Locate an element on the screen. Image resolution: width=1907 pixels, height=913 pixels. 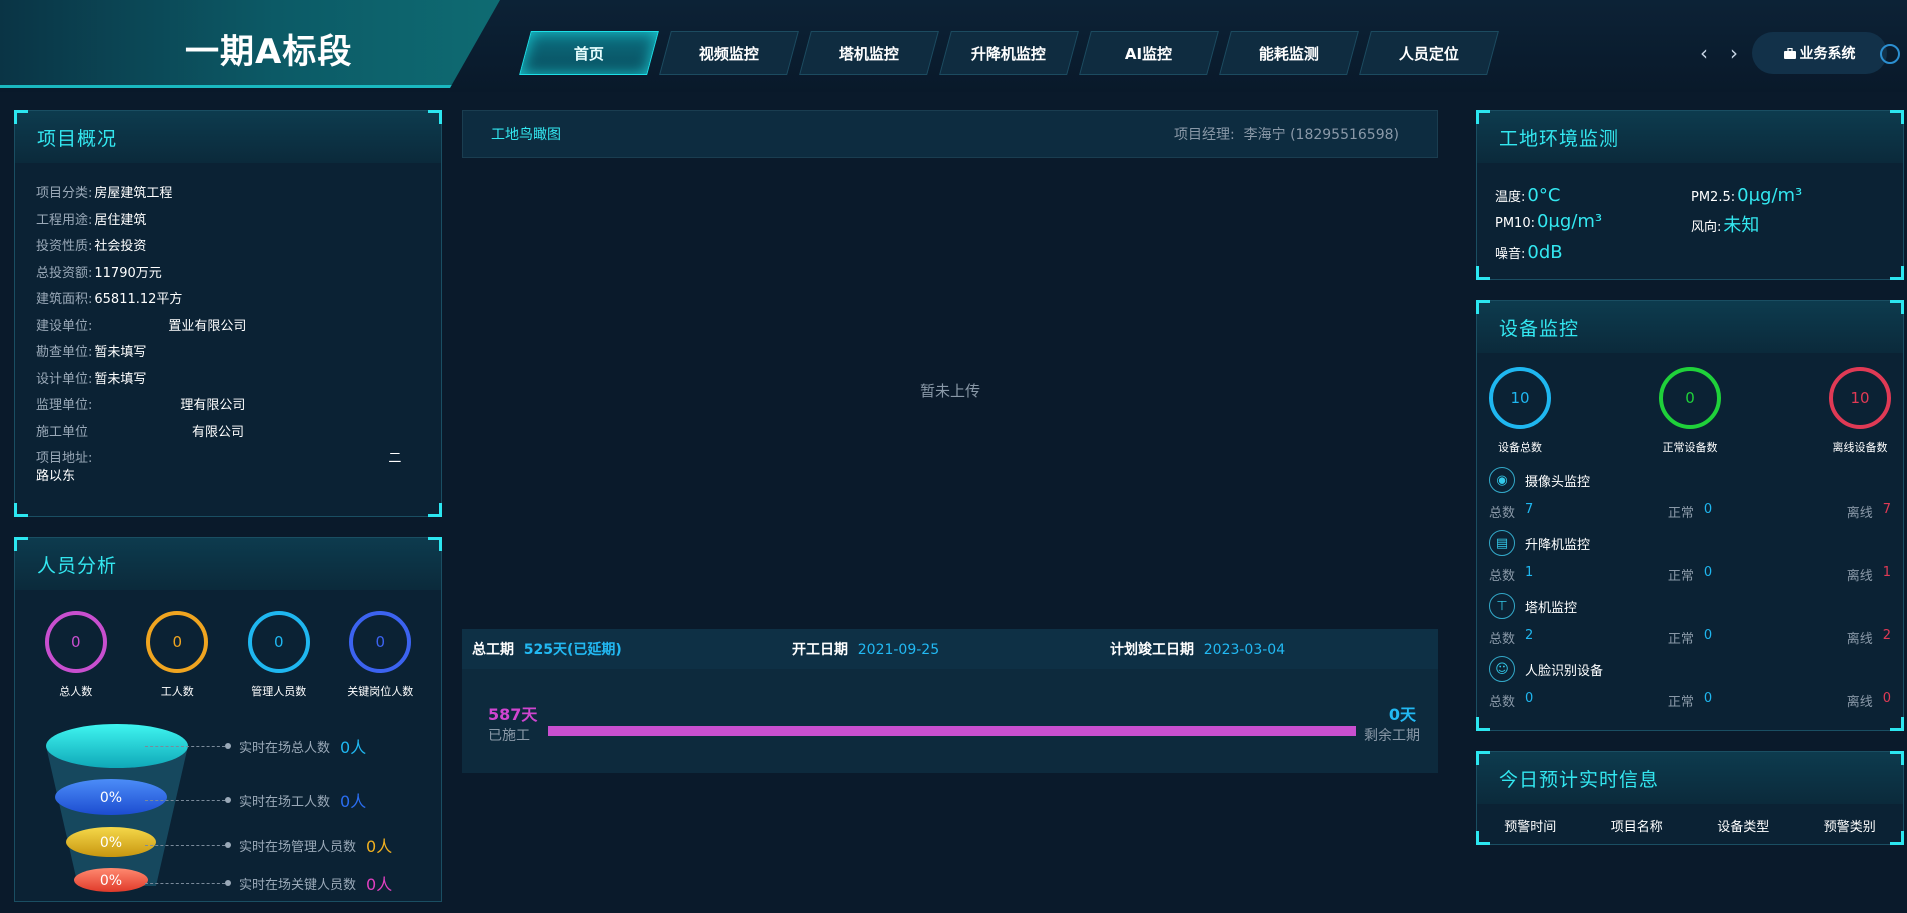
stat-key-positions: 0 关键岗位人数 is located at coordinates (380, 655).